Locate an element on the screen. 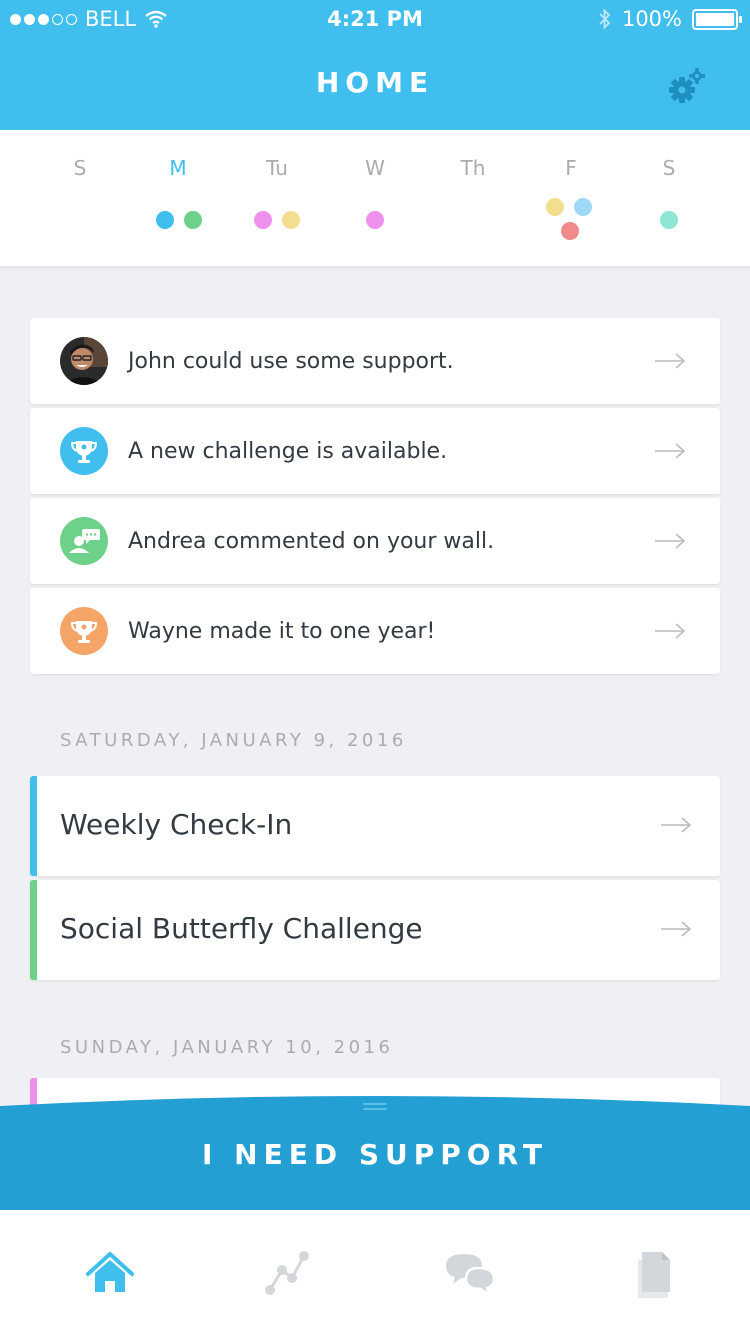 The height and width of the screenshot is (1334, 750). status-right: 100% is located at coordinates (670, 19).